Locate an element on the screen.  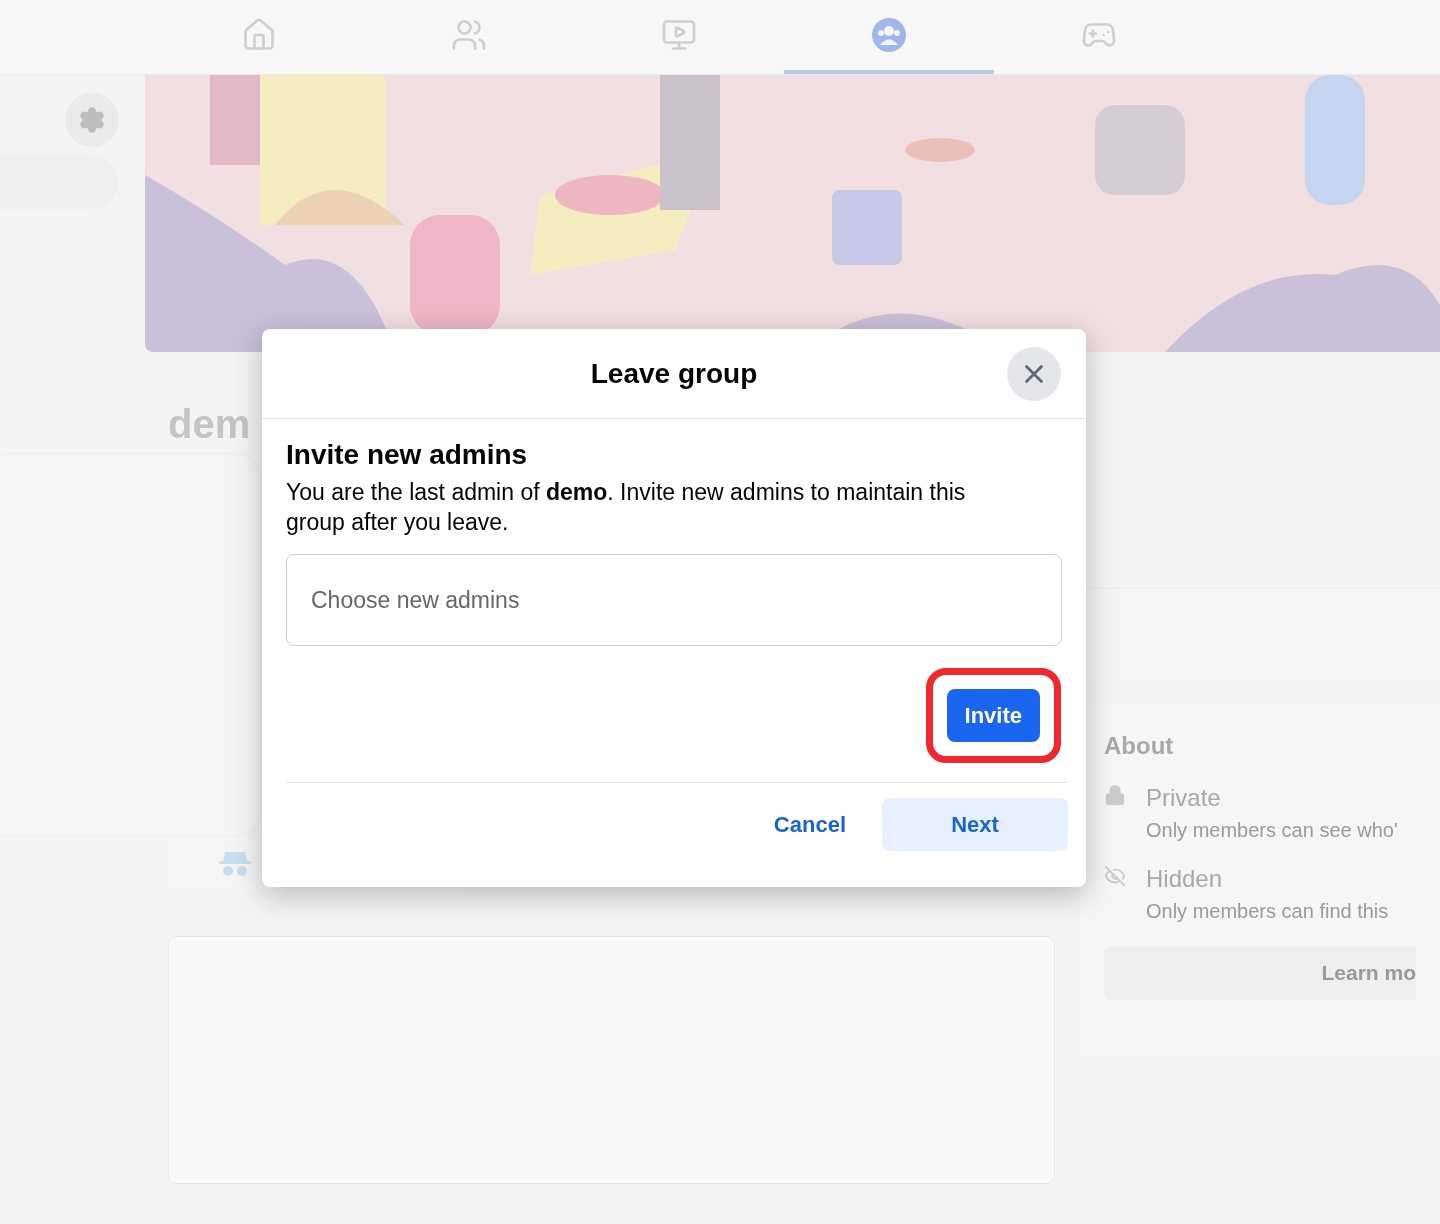
about-title: About is located at coordinates (1139, 746).